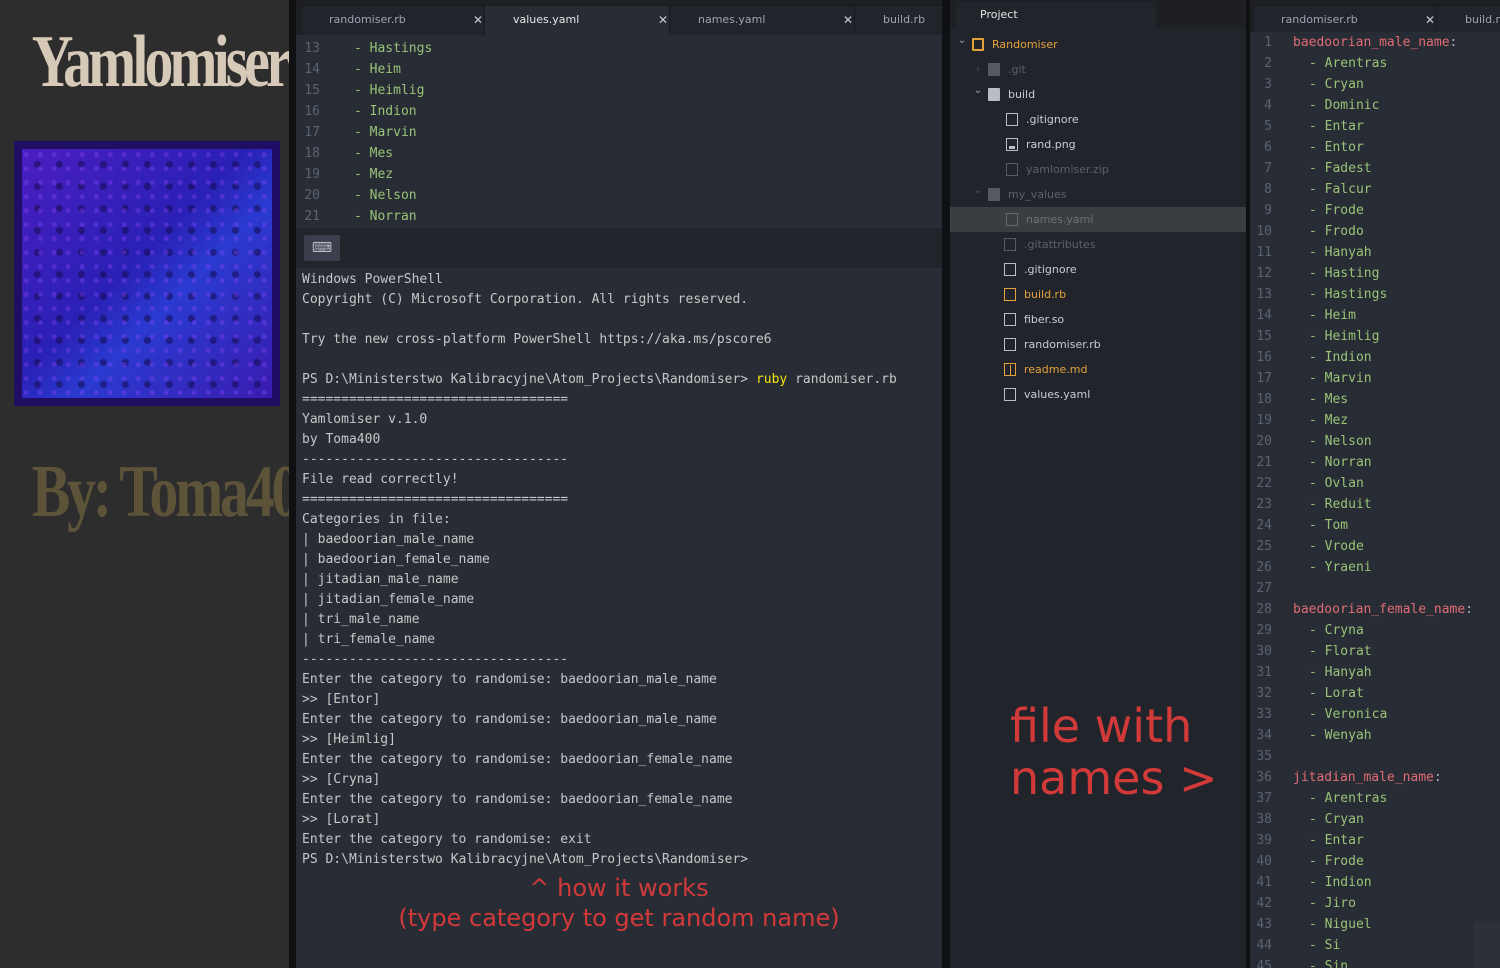  I want to click on yaml-value-text: - Cryna, so click(1336, 630).